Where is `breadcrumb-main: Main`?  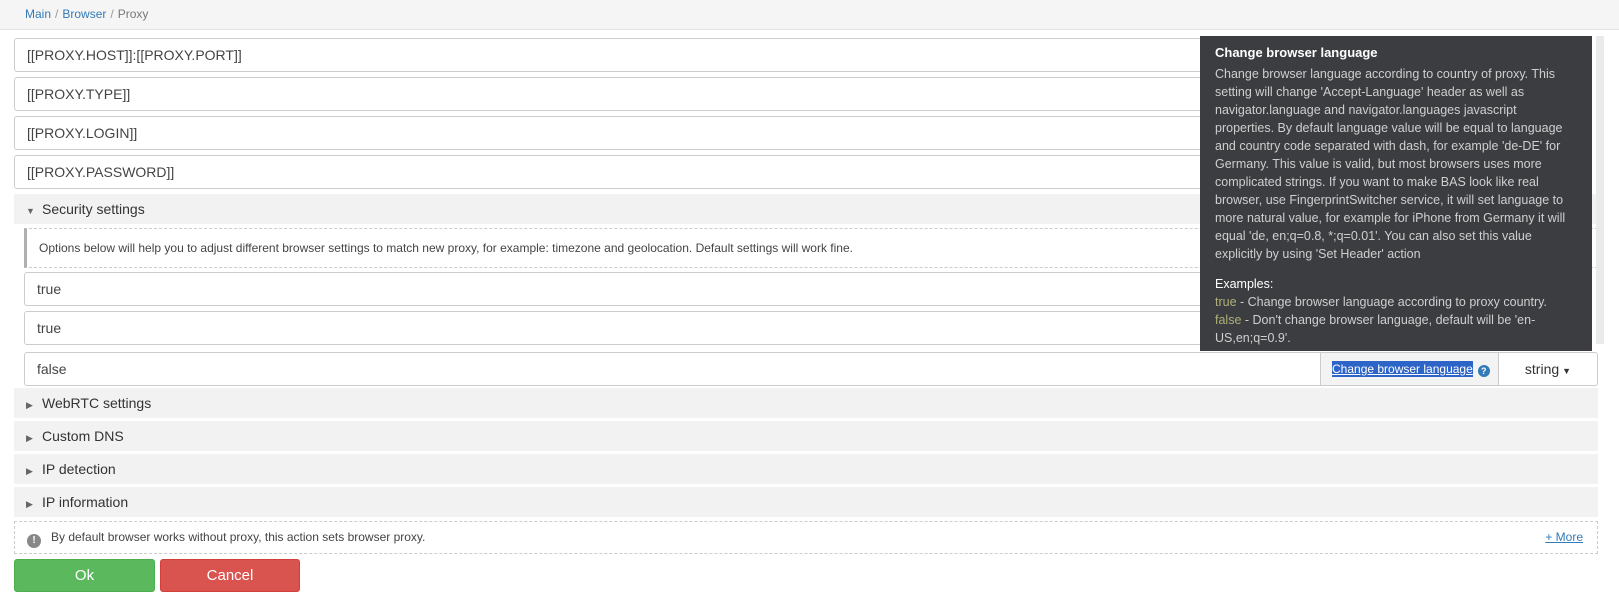
breadcrumb-main: Main is located at coordinates (38, 14).